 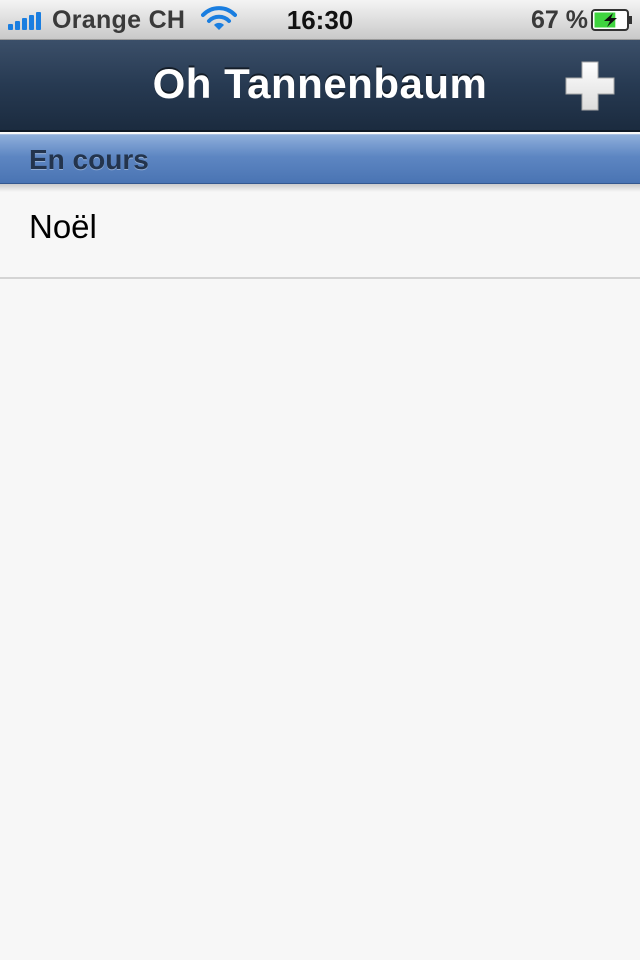 What do you see at coordinates (320, 188) in the screenshot?
I see `section-shadow` at bounding box center [320, 188].